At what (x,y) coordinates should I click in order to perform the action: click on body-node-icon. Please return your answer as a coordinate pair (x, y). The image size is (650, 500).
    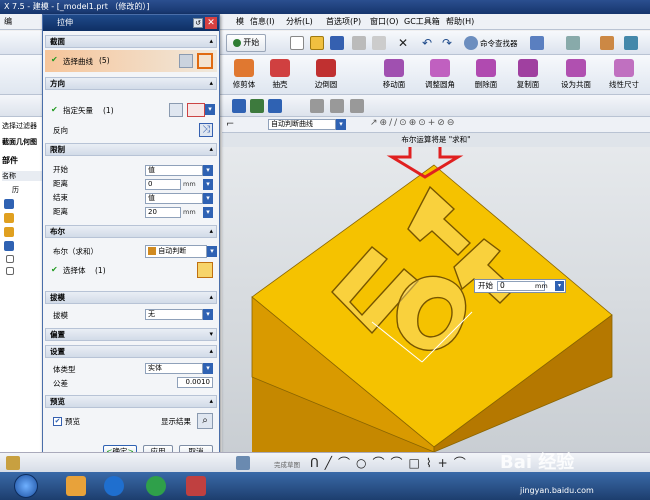
    Looking at the image, I should click on (9, 246).